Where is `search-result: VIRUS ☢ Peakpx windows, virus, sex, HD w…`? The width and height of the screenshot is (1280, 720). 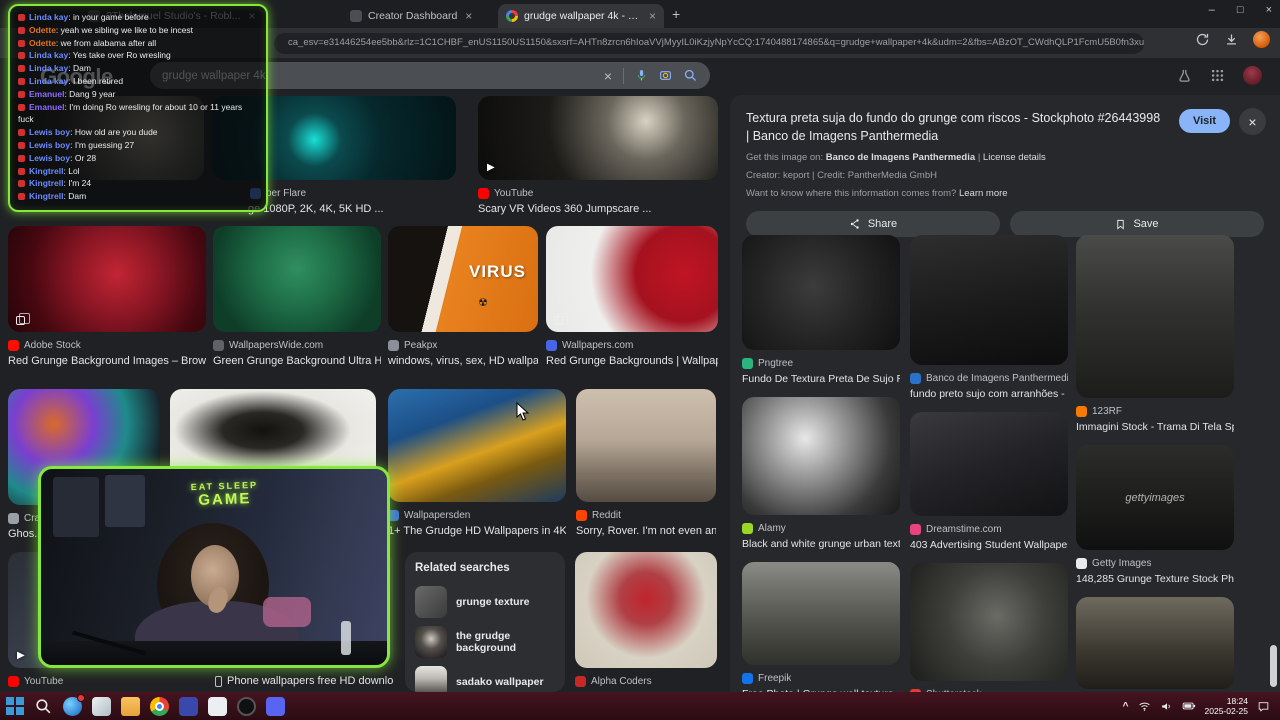 search-result: VIRUS ☢ Peakpx windows, virus, sex, HD w… is located at coordinates (463, 296).